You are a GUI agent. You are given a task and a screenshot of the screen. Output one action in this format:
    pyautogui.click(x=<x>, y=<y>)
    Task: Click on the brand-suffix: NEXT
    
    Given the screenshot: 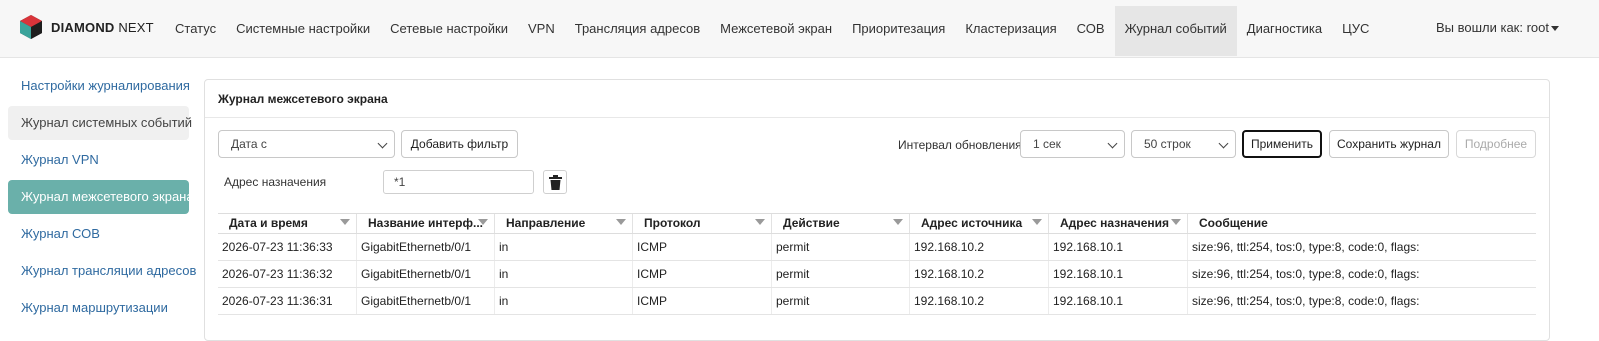 What is the action you would take?
    pyautogui.click(x=136, y=27)
    